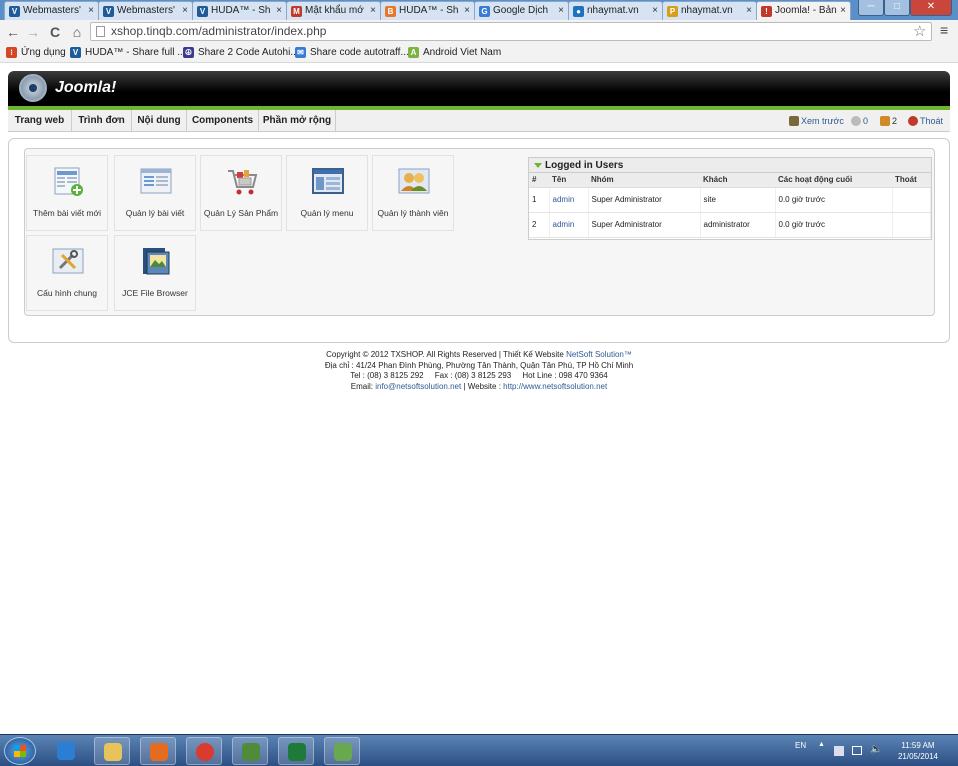 The width and height of the screenshot is (958, 766). Describe the element at coordinates (66, 751) in the screenshot. I see `taskbar-ie-button` at that location.